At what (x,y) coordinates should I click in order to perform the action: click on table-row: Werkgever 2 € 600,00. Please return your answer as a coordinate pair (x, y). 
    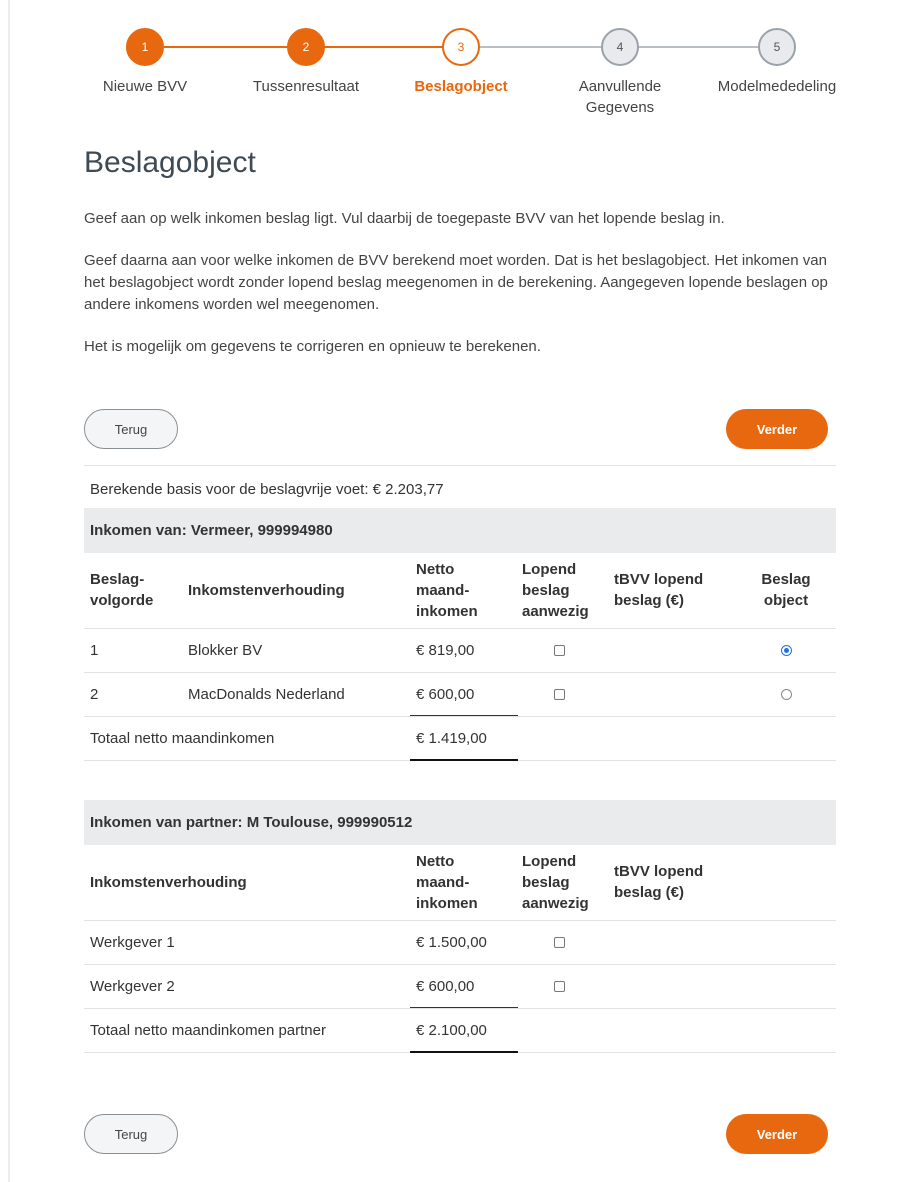
    Looking at the image, I should click on (460, 985).